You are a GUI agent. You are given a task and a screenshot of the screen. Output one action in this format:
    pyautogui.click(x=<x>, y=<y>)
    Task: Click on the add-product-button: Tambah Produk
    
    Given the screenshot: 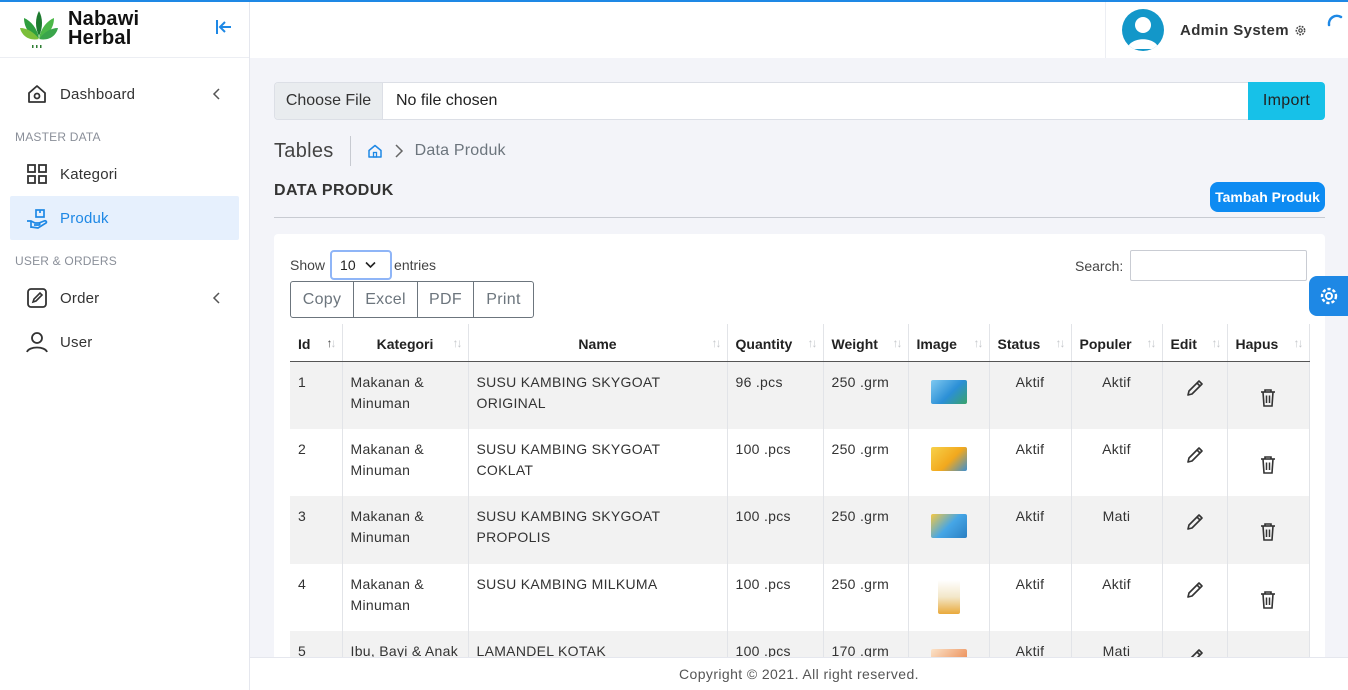 What is the action you would take?
    pyautogui.click(x=1267, y=197)
    